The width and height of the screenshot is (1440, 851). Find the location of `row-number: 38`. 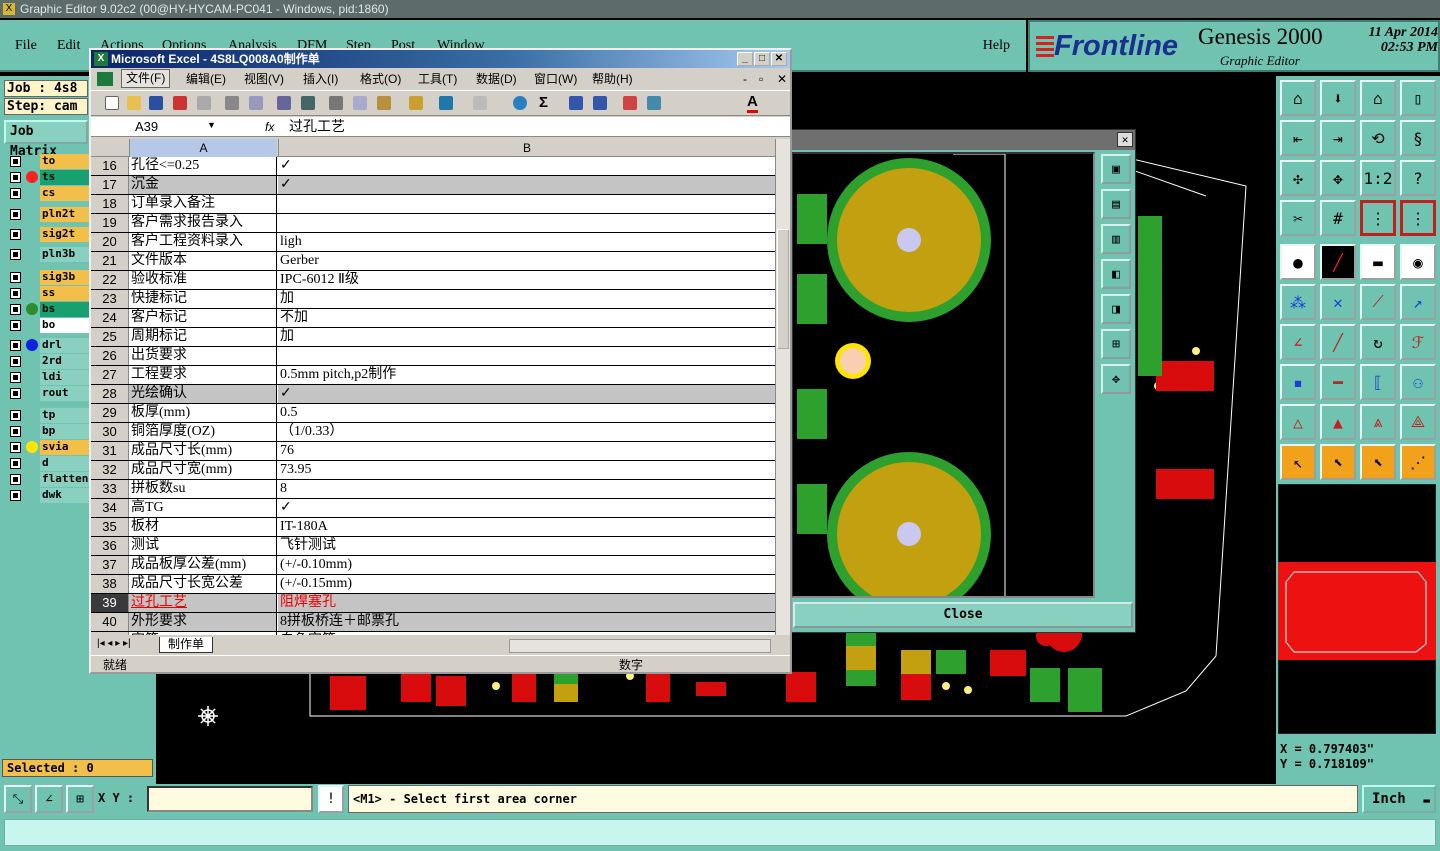

row-number: 38 is located at coordinates (110, 584).